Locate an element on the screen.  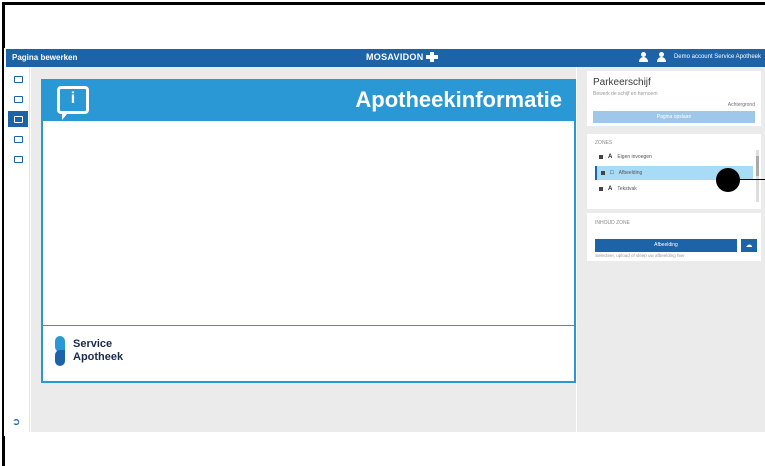
page-icon is located at coordinates (18, 119).